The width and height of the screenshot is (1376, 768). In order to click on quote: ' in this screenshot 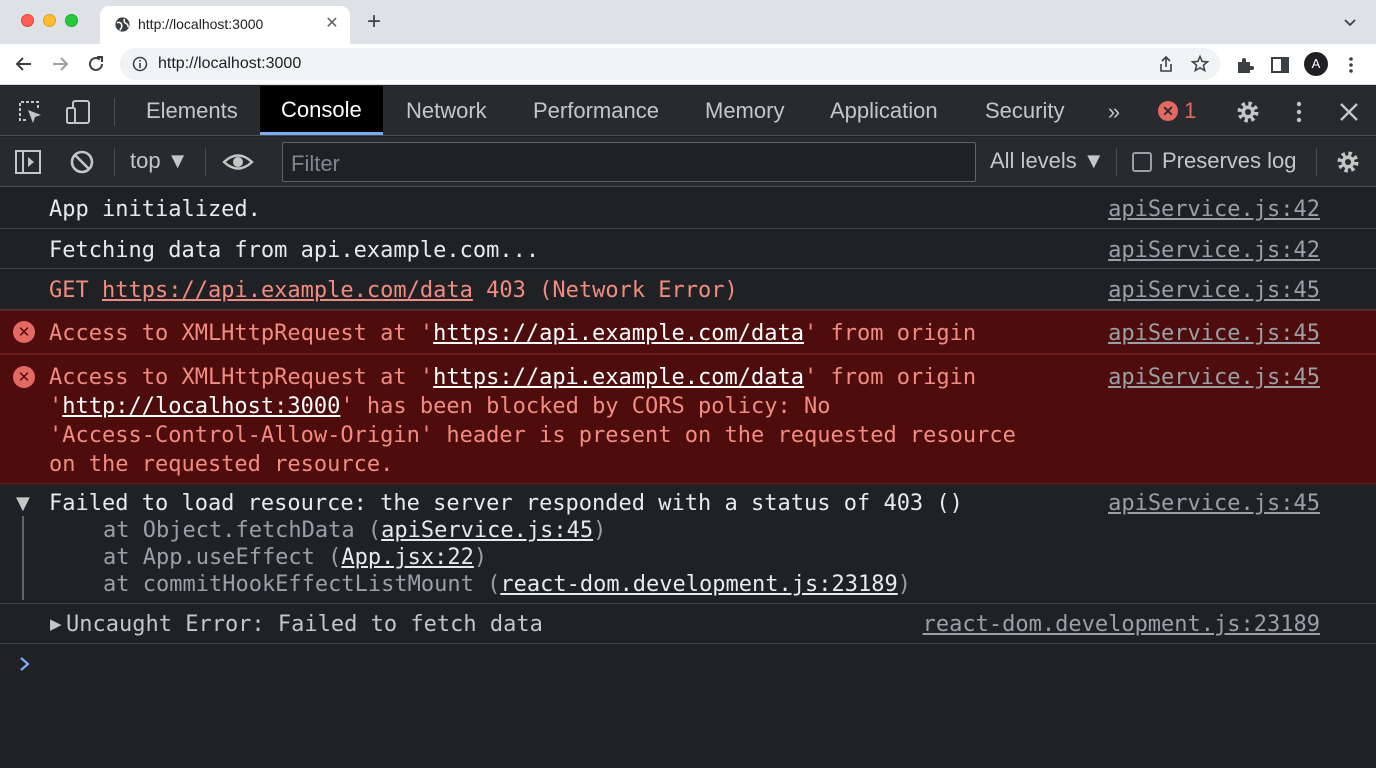, I will do `click(56, 406)`.